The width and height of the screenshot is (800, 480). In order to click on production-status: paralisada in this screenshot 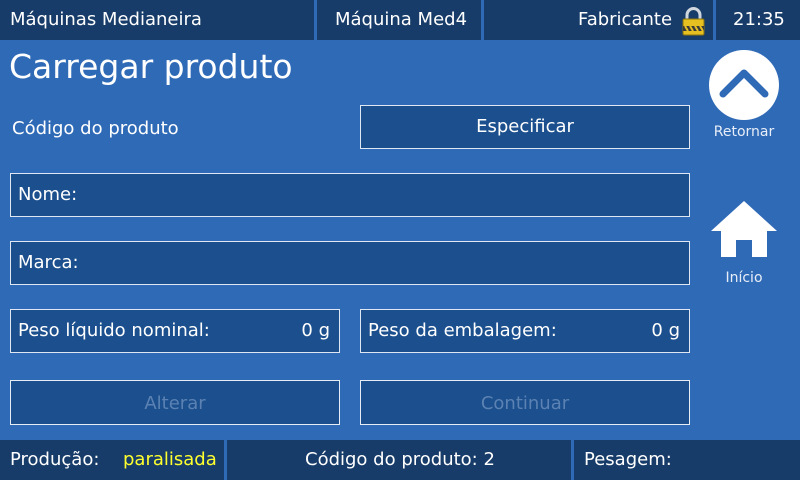, I will do `click(170, 459)`.